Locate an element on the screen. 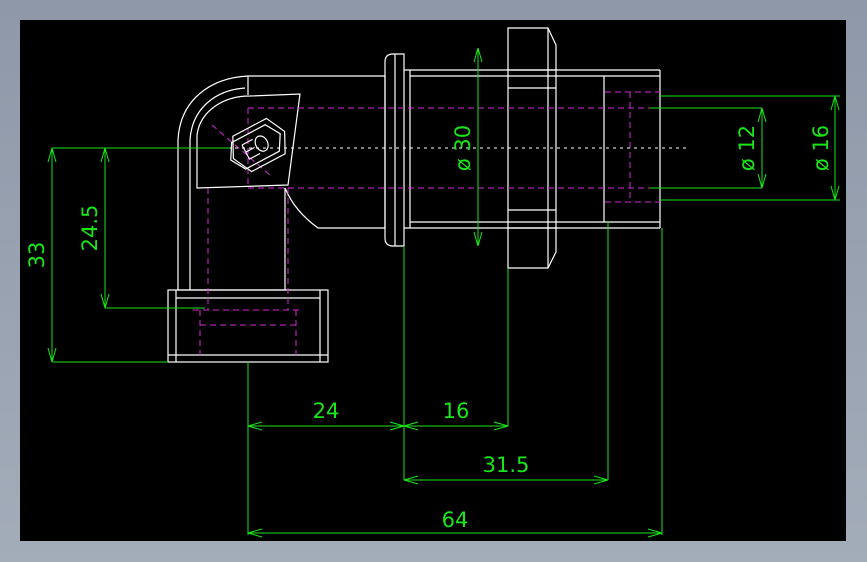 The height and width of the screenshot is (562, 867). dim-label-64: 64 is located at coordinates (455, 520).